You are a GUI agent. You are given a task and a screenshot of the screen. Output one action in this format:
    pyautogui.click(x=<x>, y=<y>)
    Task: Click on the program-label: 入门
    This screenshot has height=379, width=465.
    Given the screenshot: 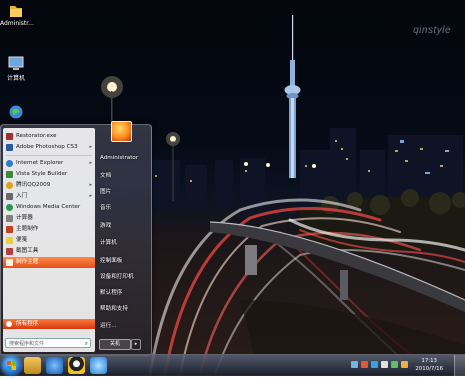 What is the action you would take?
    pyautogui.click(x=22, y=196)
    